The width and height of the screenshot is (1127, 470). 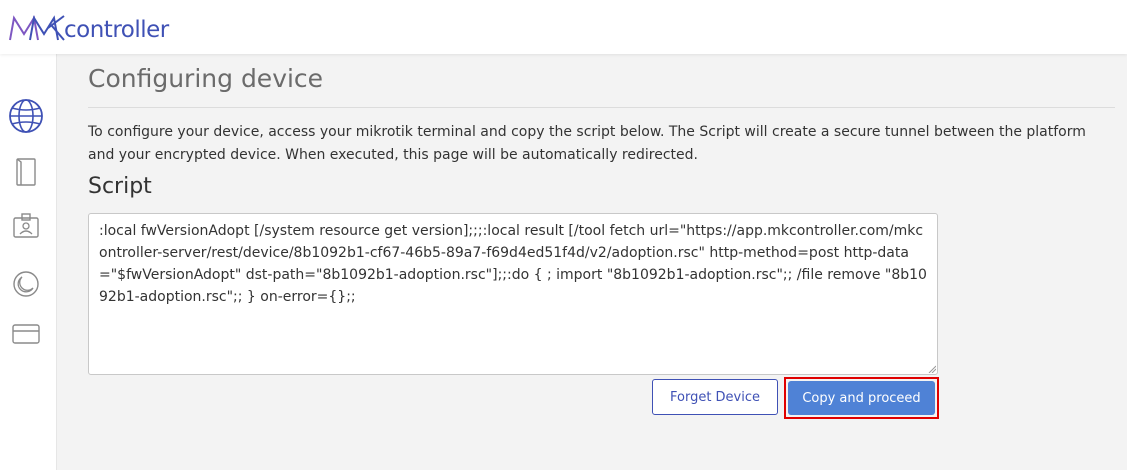 What do you see at coordinates (206, 78) in the screenshot?
I see `page-title: Configuring device` at bounding box center [206, 78].